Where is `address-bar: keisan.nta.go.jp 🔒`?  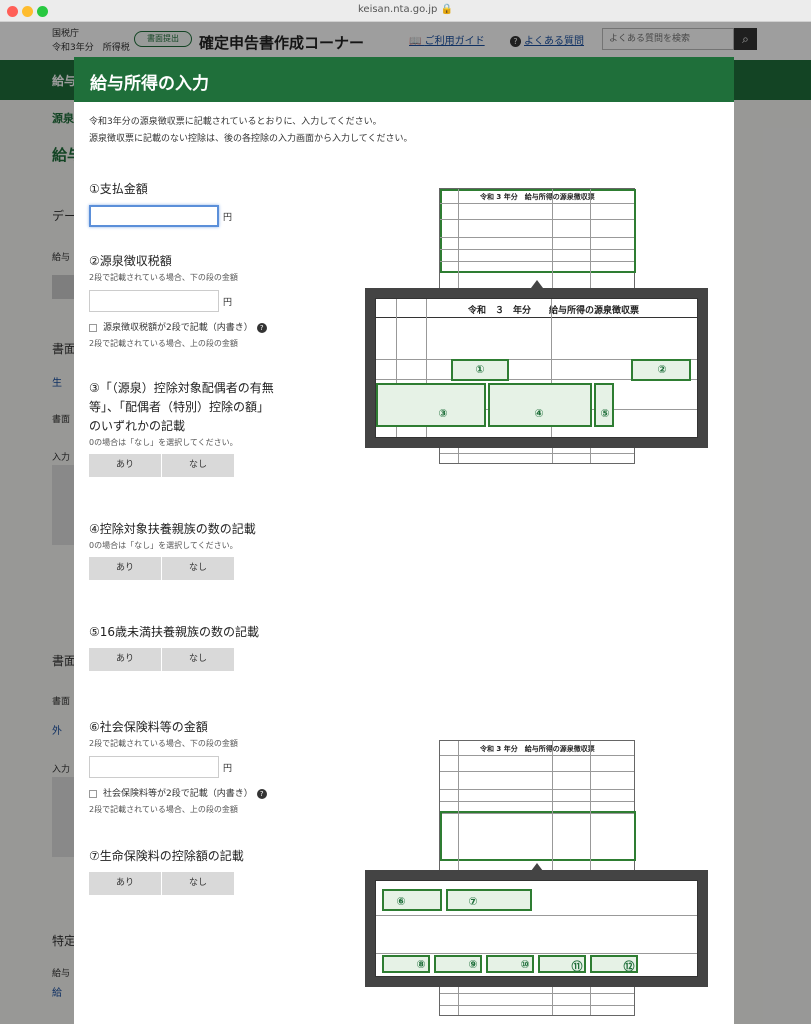 address-bar: keisan.nta.go.jp 🔒 is located at coordinates (405, 9).